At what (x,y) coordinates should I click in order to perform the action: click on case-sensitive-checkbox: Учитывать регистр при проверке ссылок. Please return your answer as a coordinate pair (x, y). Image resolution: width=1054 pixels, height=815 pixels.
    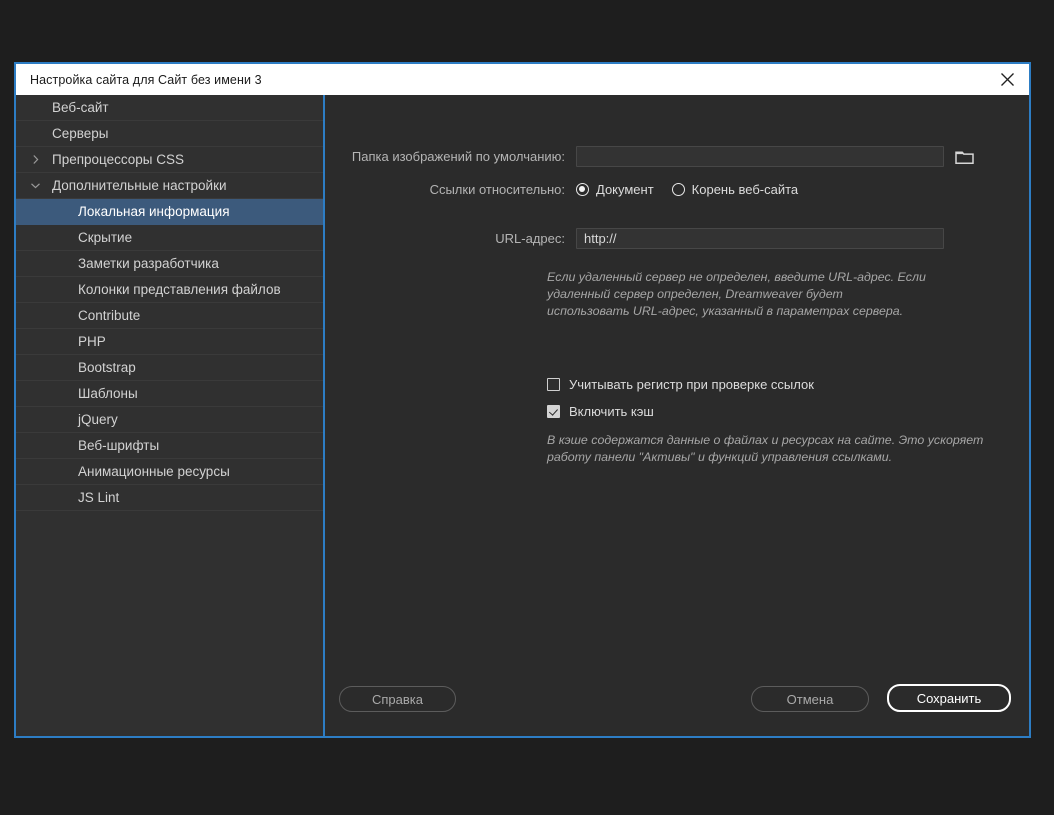
    Looking at the image, I should click on (680, 384).